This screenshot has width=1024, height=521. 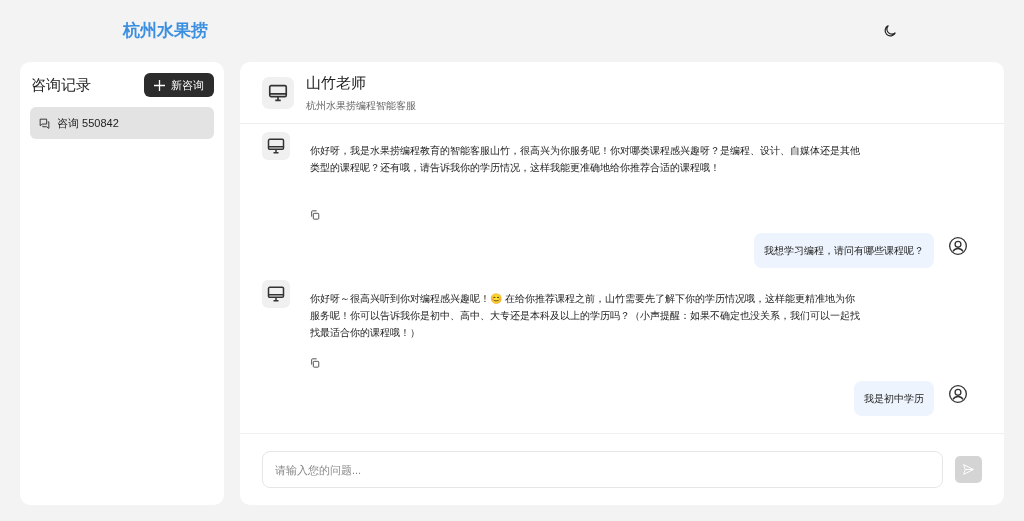 What do you see at coordinates (844, 250) in the screenshot?
I see `user-message: 我想学习编程，请问有哪些课程呢？` at bounding box center [844, 250].